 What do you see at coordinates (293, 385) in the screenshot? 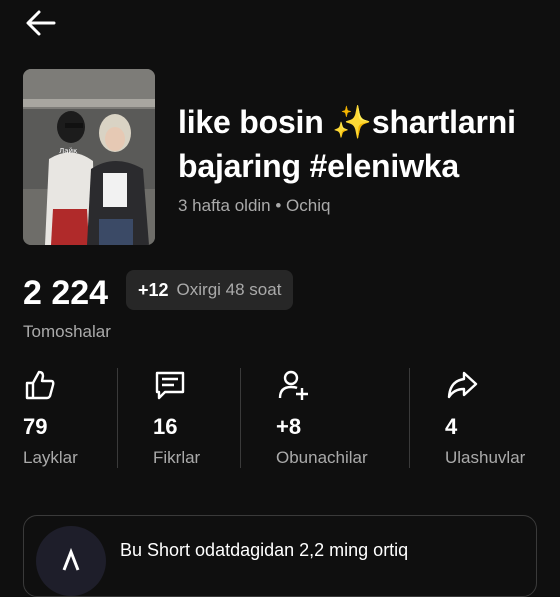
I see `add-person-icon` at bounding box center [293, 385].